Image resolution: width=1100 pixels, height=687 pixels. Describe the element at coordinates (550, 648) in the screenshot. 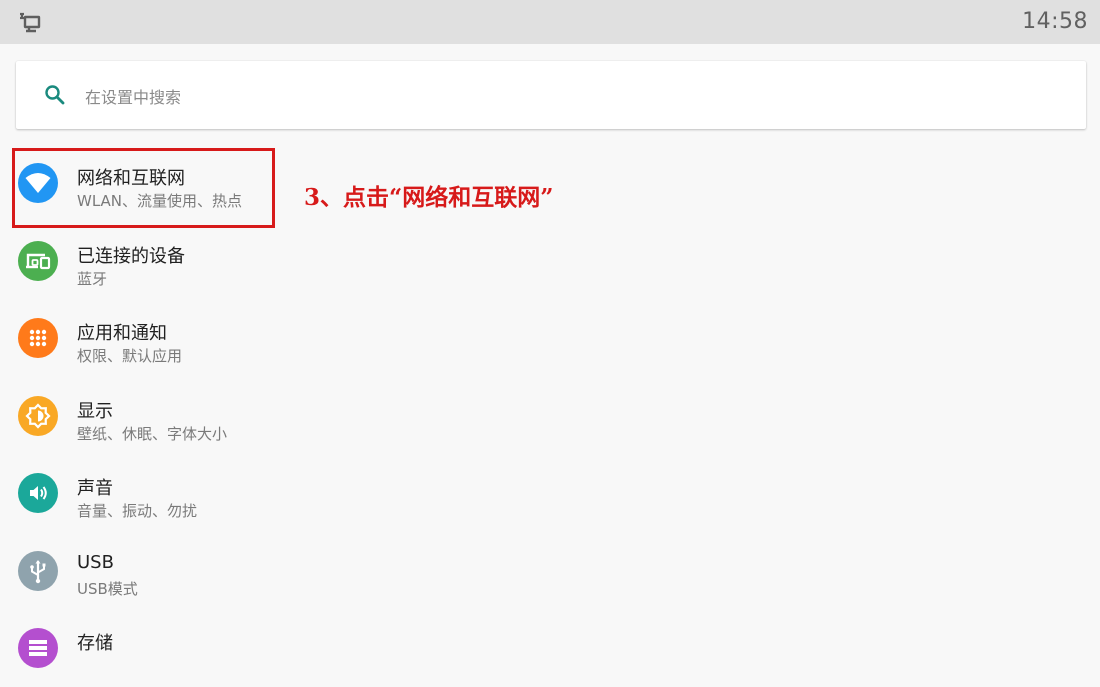

I see `settings-item-storage: 存储` at that location.